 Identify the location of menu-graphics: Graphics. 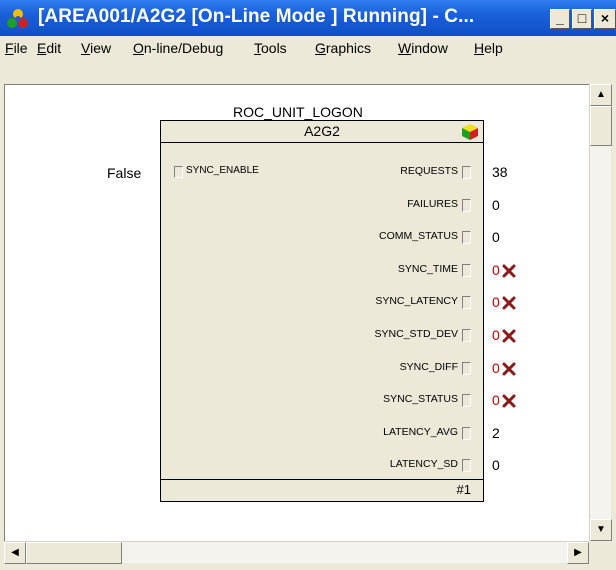
(343, 48).